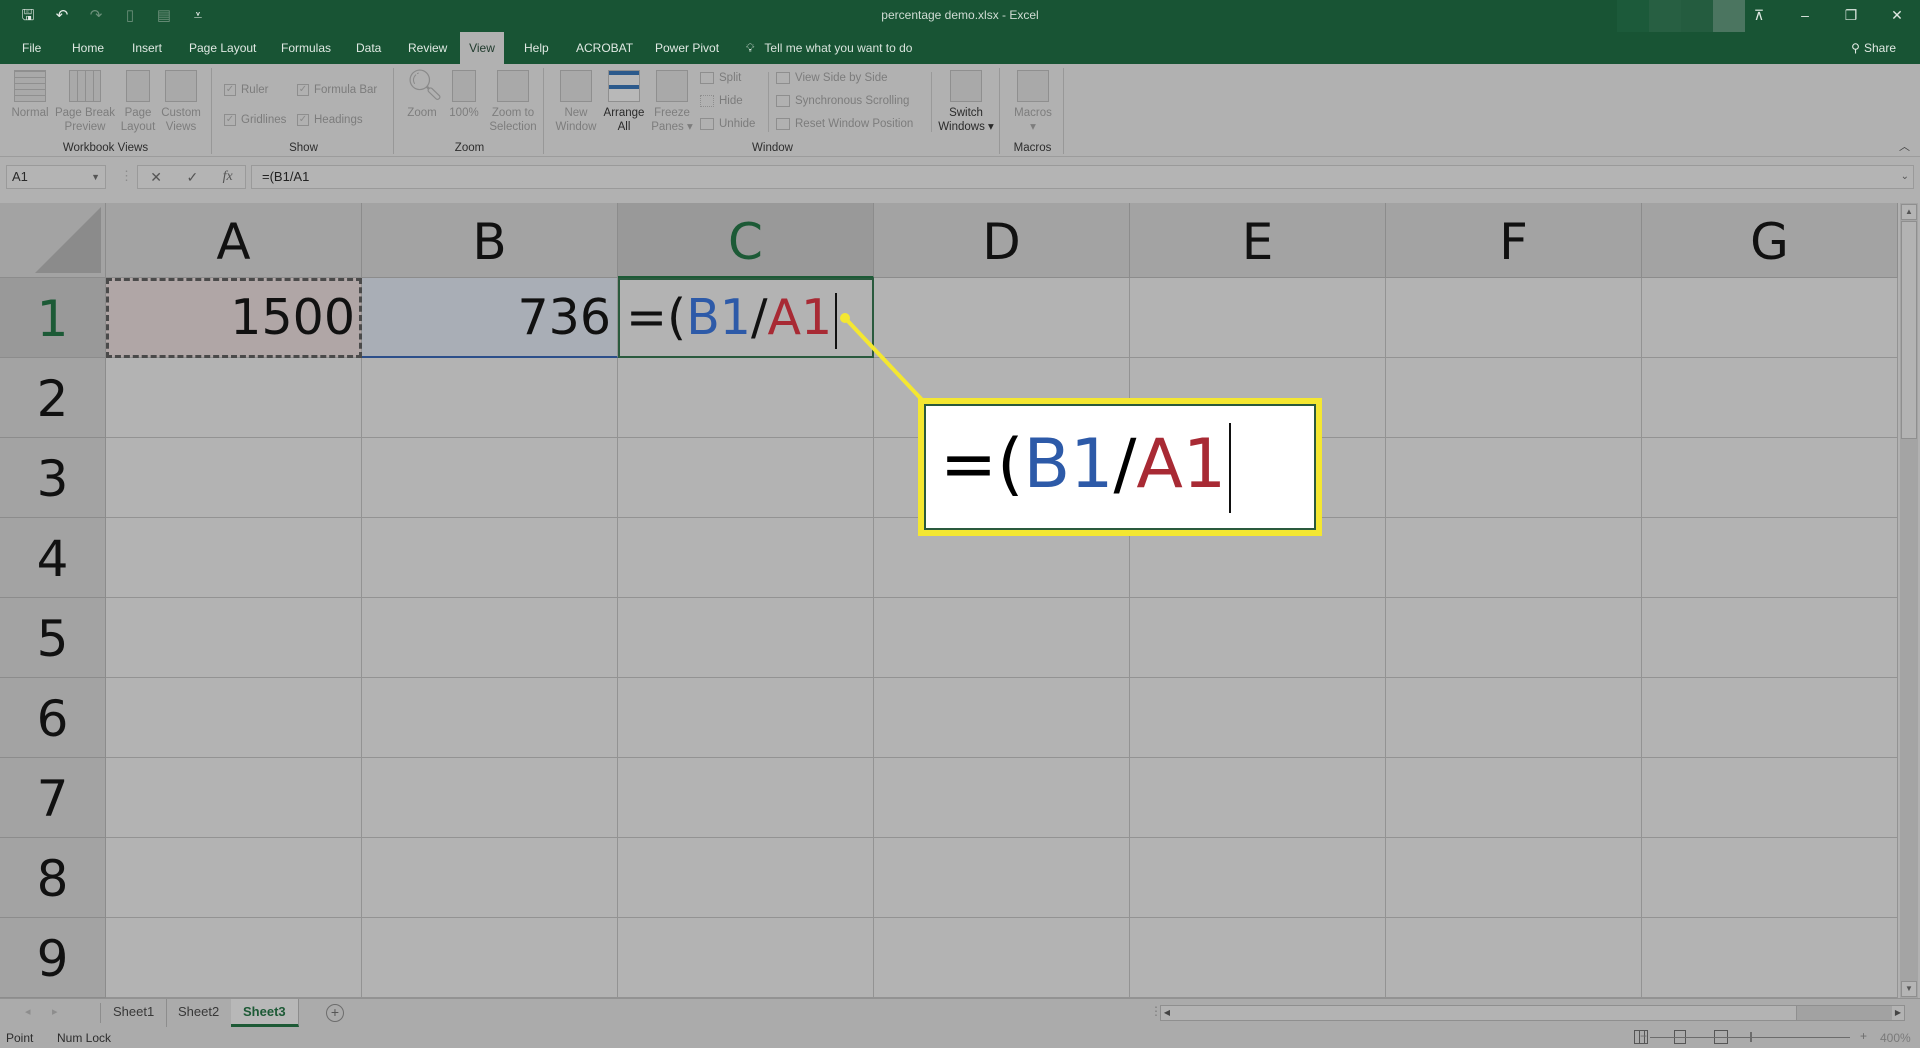 This screenshot has height=1048, width=1920. What do you see at coordinates (246, 90) in the screenshot?
I see `ruler-checkbox: ✓ Ruler` at bounding box center [246, 90].